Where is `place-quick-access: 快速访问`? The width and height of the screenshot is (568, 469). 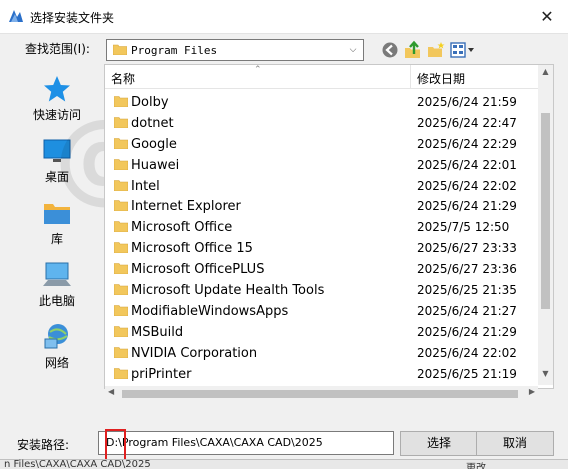 place-quick-access: 快速访问 is located at coordinates (57, 99).